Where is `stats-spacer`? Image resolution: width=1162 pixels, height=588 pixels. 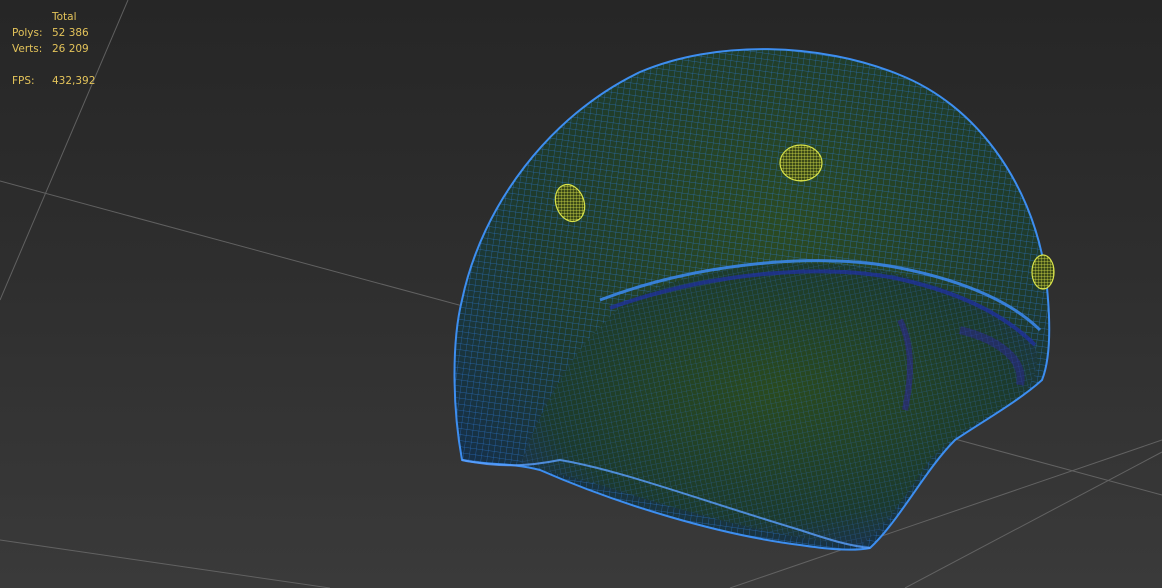 stats-spacer is located at coordinates (53, 65).